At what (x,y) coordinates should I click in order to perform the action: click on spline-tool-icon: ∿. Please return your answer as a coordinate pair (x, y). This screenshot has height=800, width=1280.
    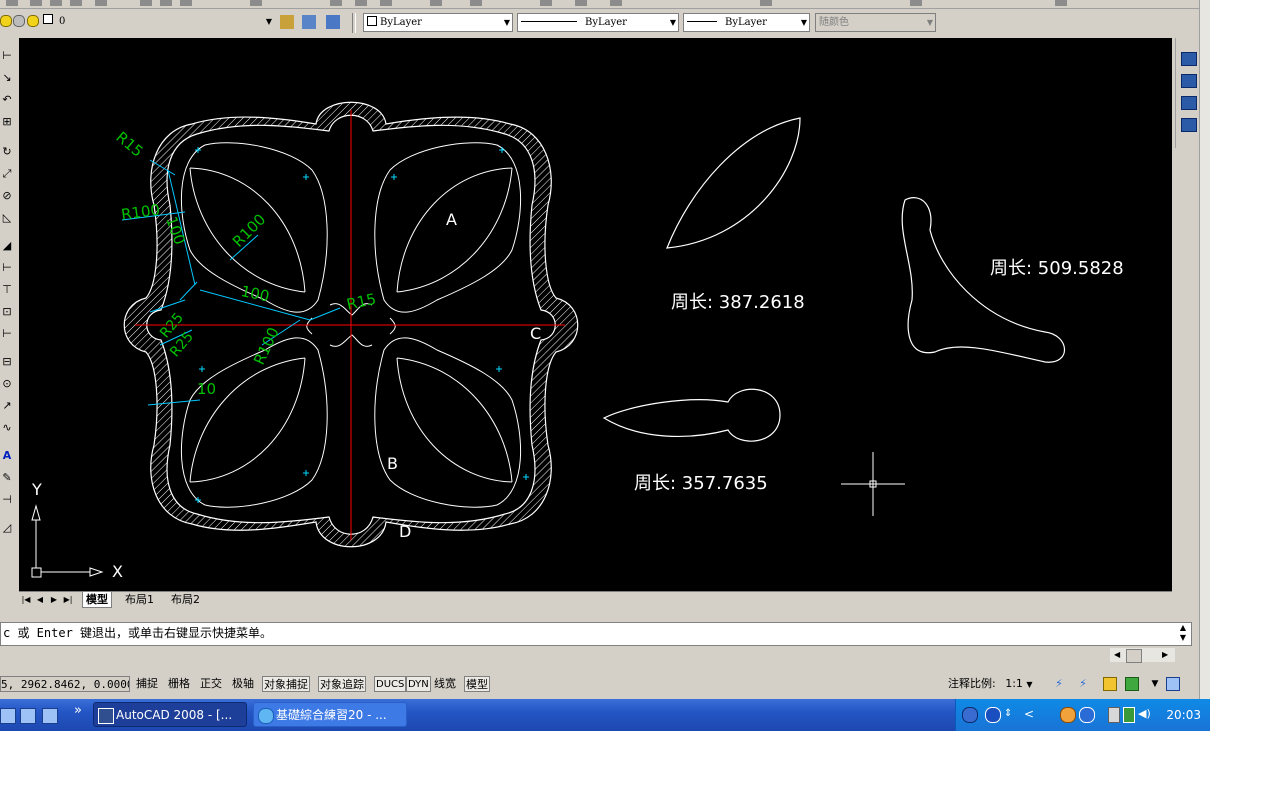
    Looking at the image, I should click on (7, 428).